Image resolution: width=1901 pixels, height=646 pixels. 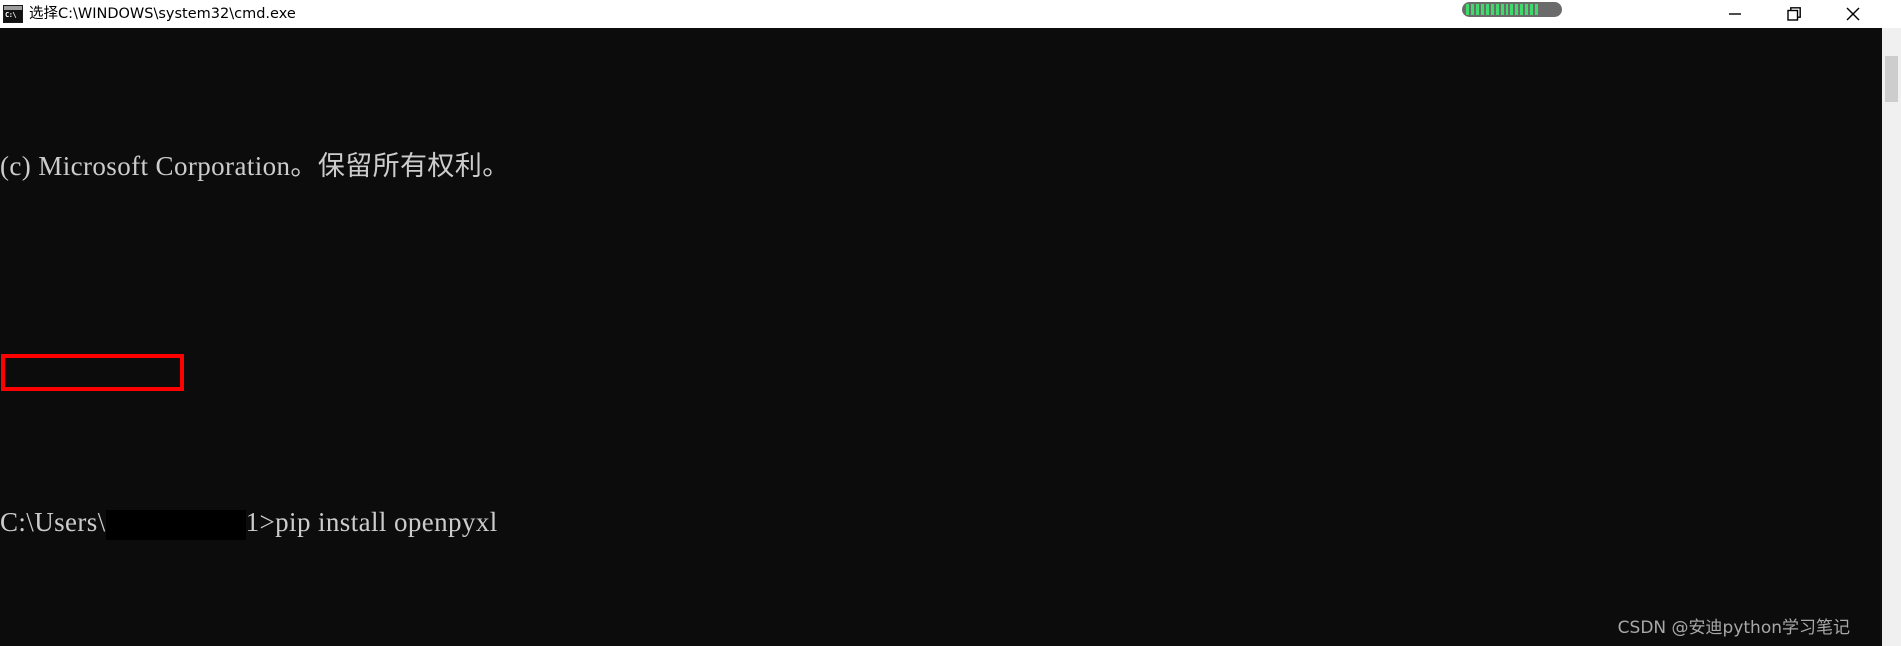 I want to click on close-button, so click(x=1853, y=14).